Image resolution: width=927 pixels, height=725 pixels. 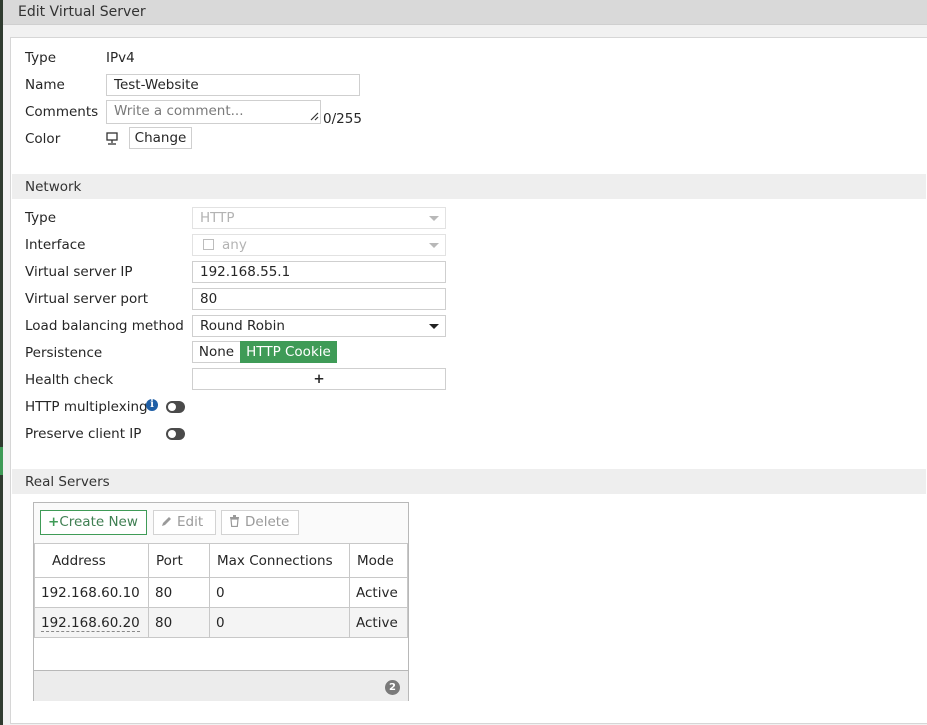 I want to click on delete-label: Delete, so click(x=267, y=522).